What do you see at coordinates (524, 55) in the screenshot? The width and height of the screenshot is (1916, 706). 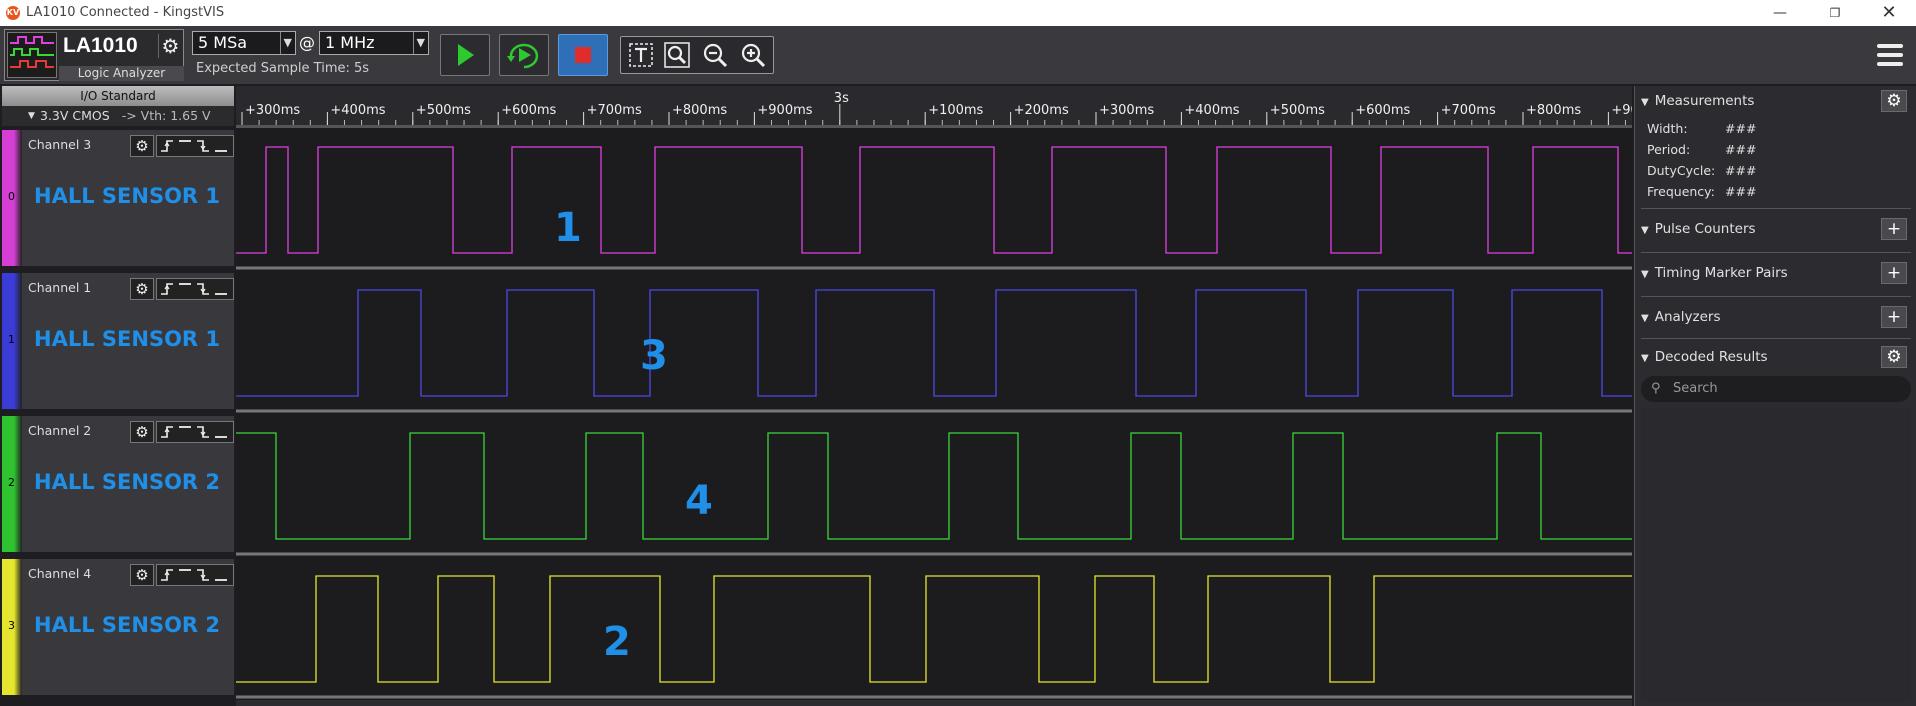 I see `repeat-start-button` at bounding box center [524, 55].